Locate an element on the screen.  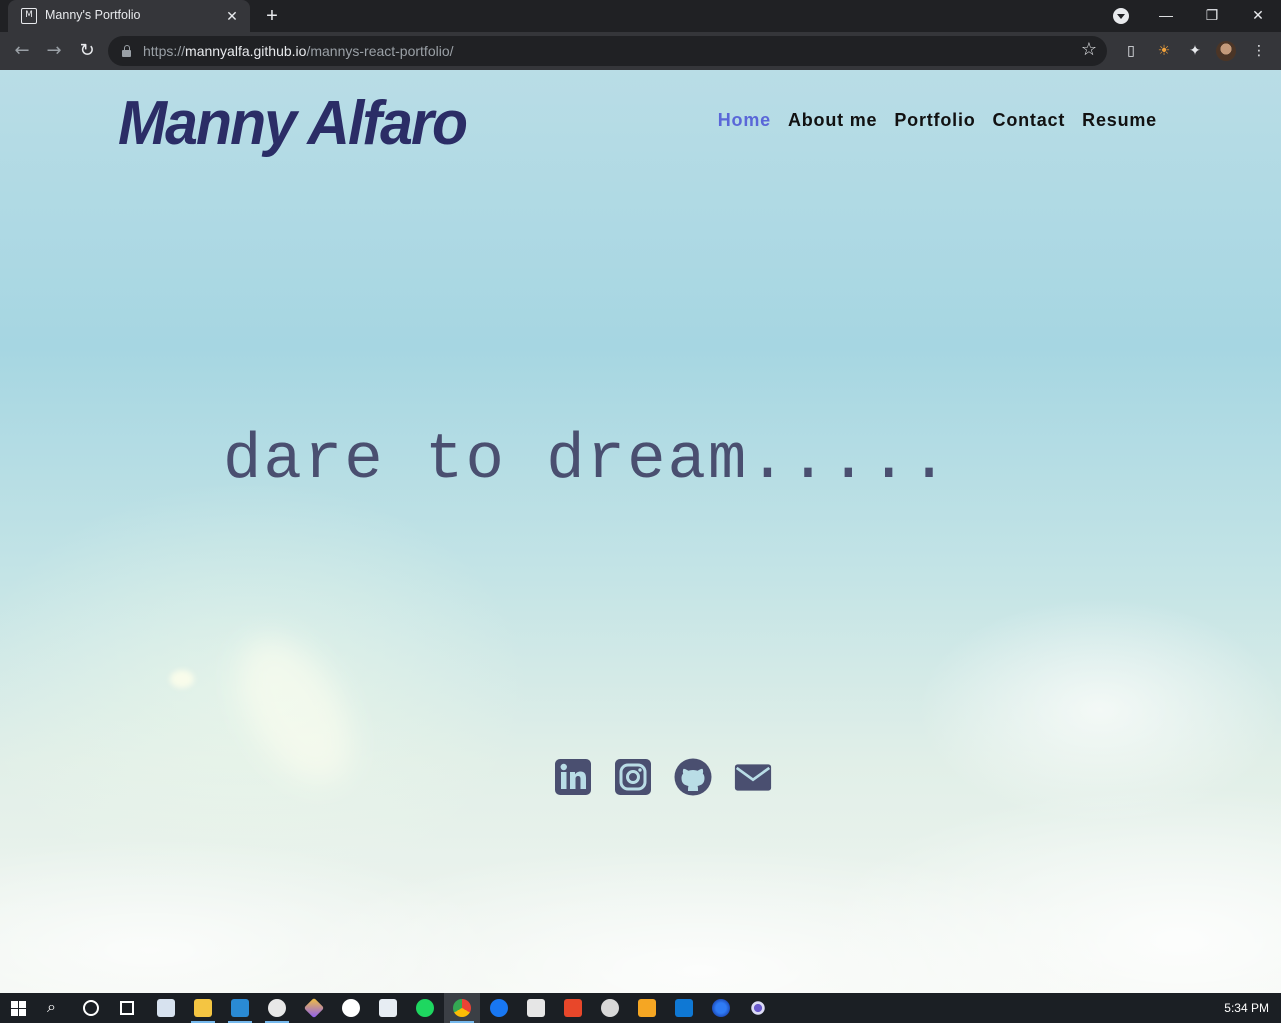
search-icon: ⌕ is located at coordinates (55, 1008).